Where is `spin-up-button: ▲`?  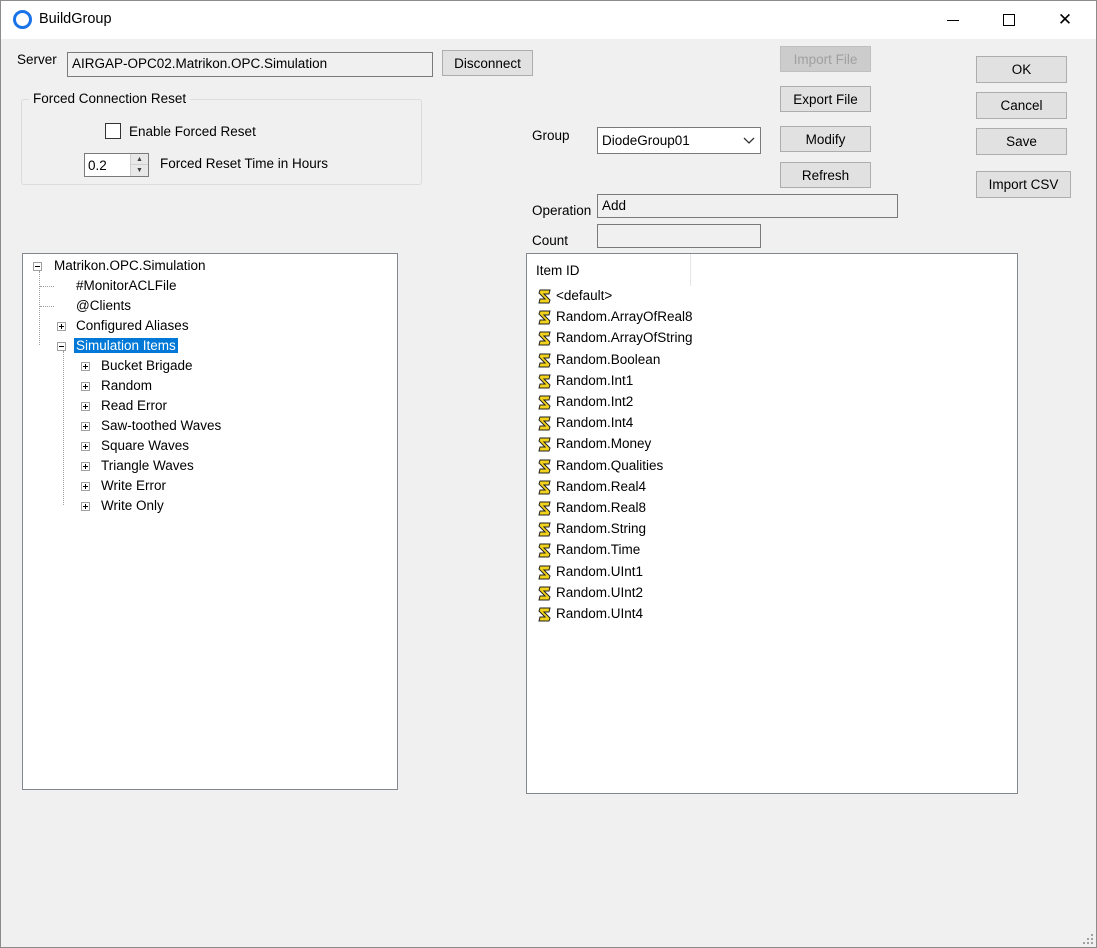 spin-up-button: ▲ is located at coordinates (139, 159).